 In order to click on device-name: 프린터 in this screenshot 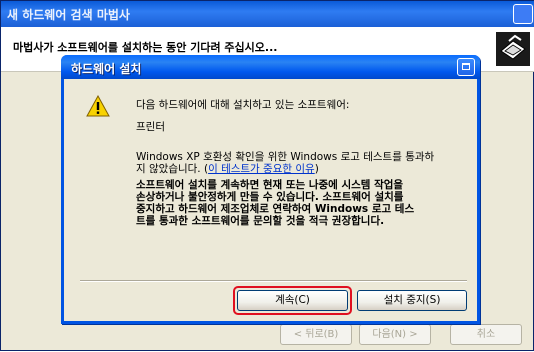, I will do `click(150, 127)`.